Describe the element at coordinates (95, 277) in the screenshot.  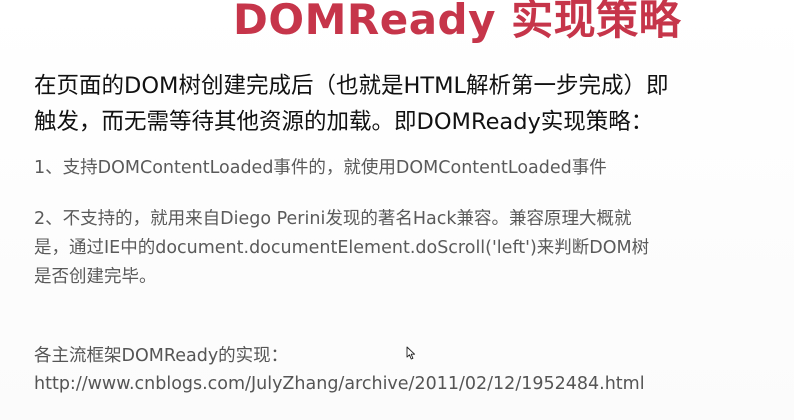
I see `list-item-2-line-3: 是否创建完毕。` at that location.